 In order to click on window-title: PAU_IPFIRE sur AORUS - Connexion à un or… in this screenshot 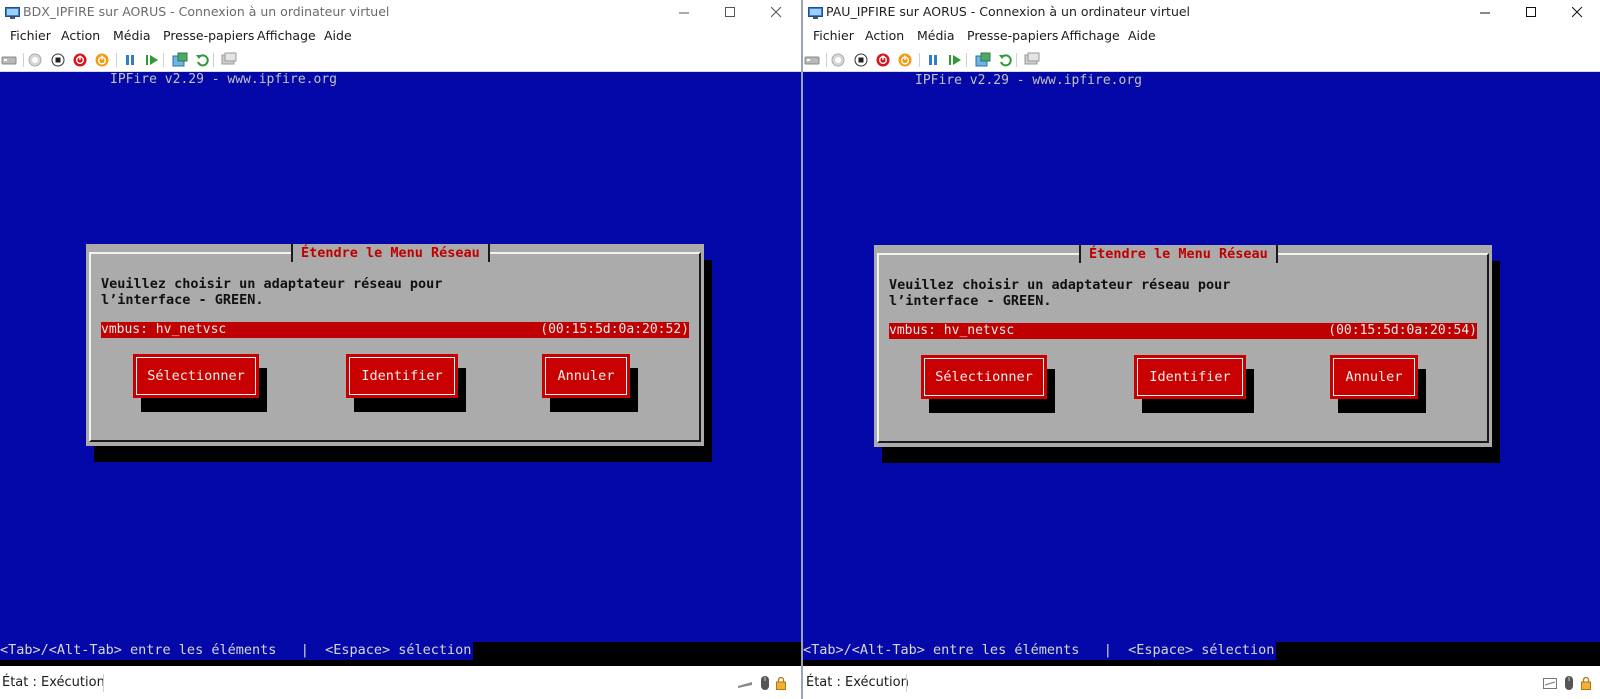, I will do `click(1008, 11)`.